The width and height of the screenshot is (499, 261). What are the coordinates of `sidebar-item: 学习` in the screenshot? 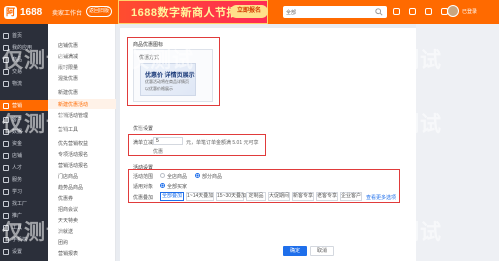 It's located at (24, 191).